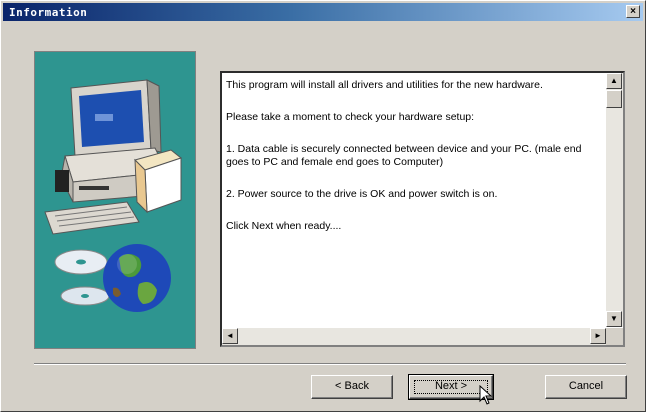 Image resolution: width=646 pixels, height=412 pixels. Describe the element at coordinates (486, 395) in the screenshot. I see `mouse-cursor-icon` at that location.